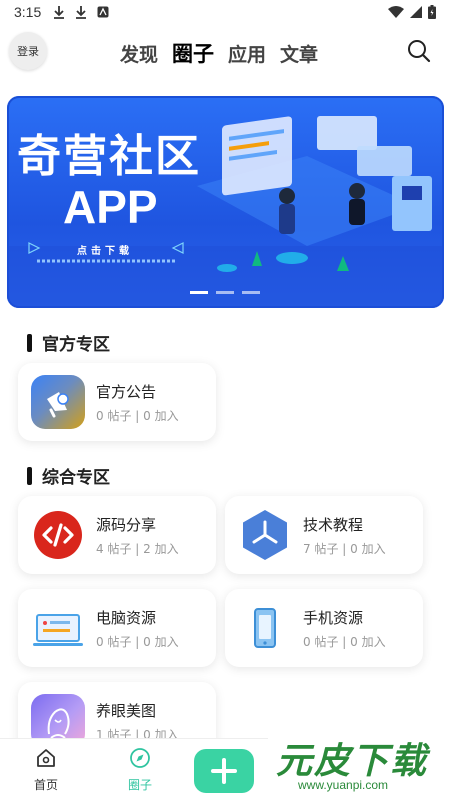  What do you see at coordinates (139, 785) in the screenshot?
I see `bottom-nav-label: 圈子` at bounding box center [139, 785].